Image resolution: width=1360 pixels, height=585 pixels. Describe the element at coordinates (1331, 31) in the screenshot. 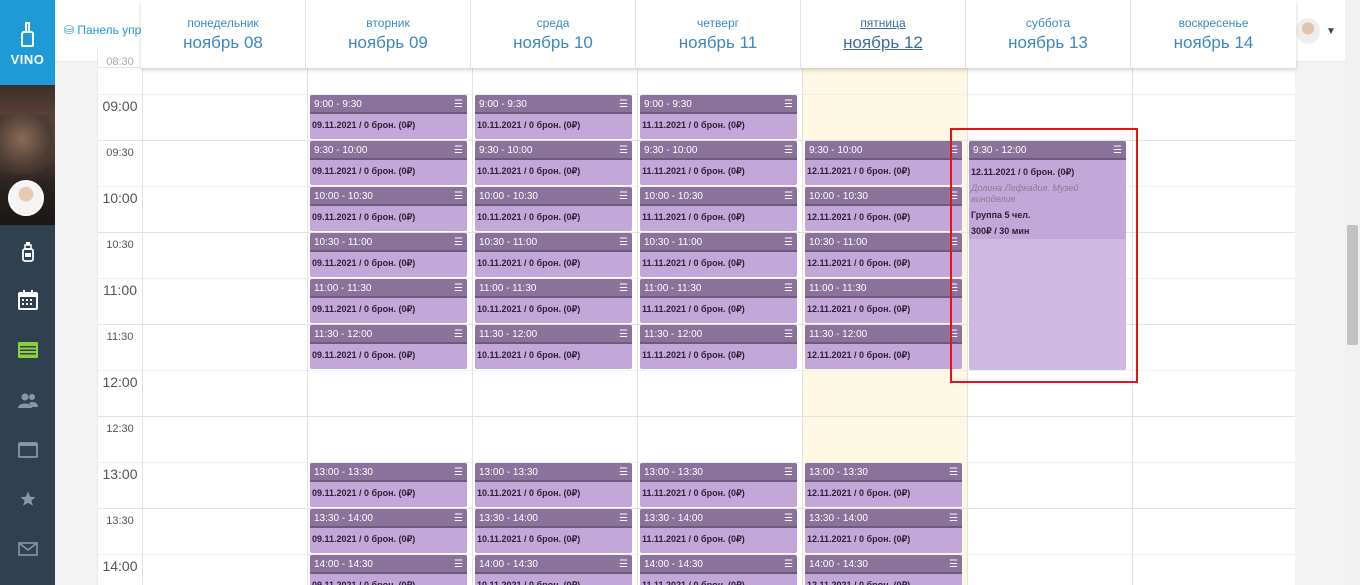

I see `caret-down-icon: ▼` at that location.